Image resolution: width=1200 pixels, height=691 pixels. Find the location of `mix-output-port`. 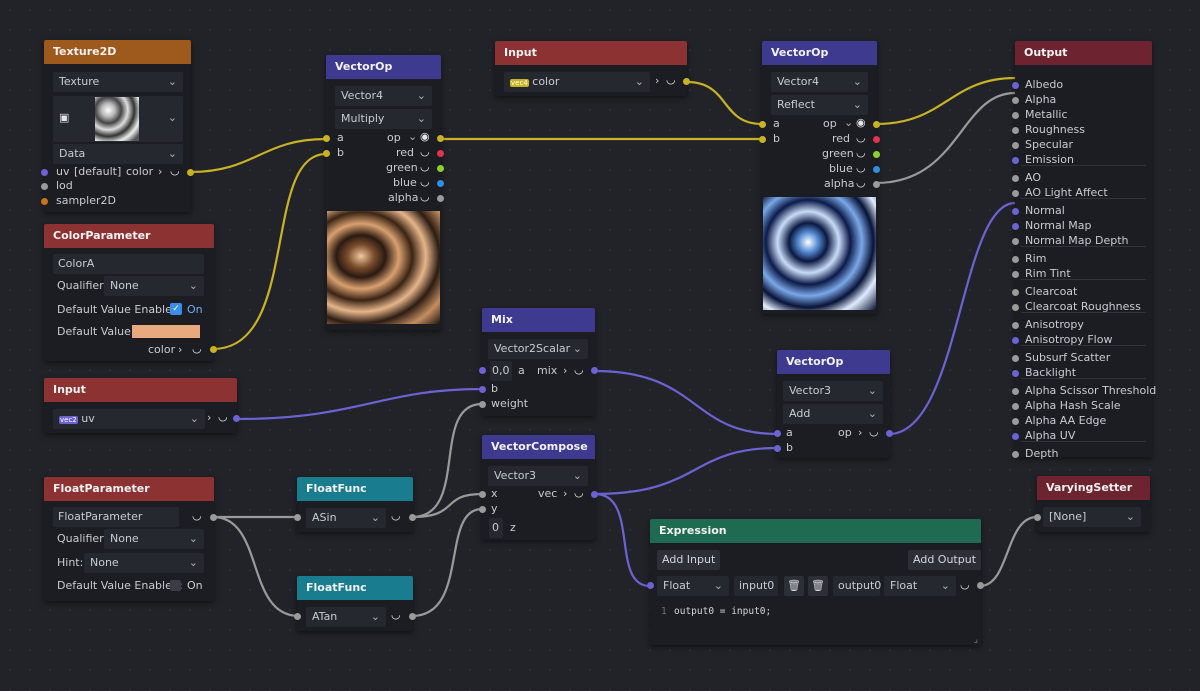

mix-output-port is located at coordinates (594, 370).